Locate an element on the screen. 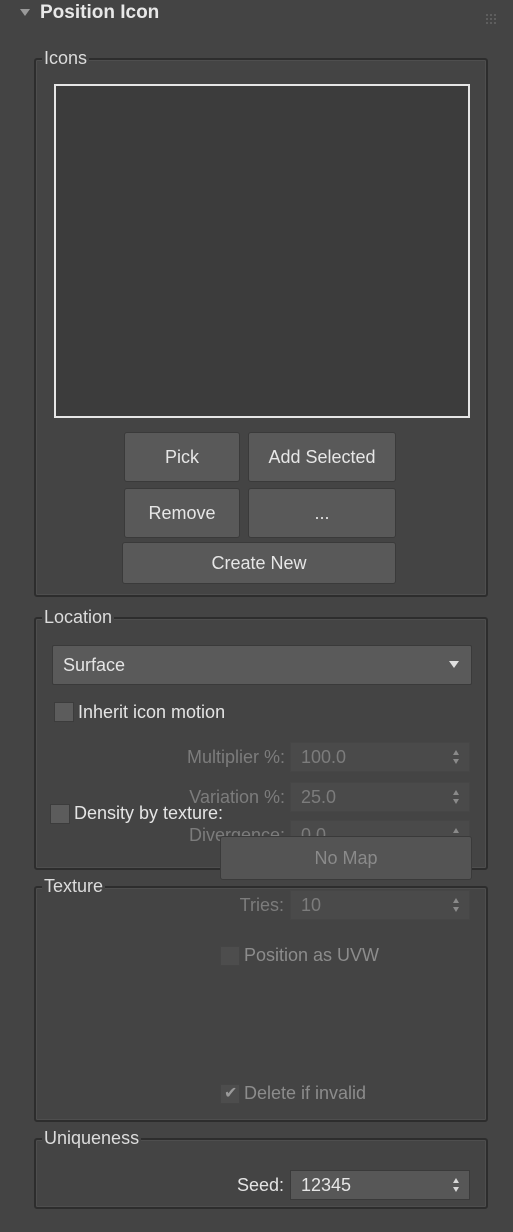 This screenshot has width=513, height=1232. variation-value: 25.0 is located at coordinates (319, 797).